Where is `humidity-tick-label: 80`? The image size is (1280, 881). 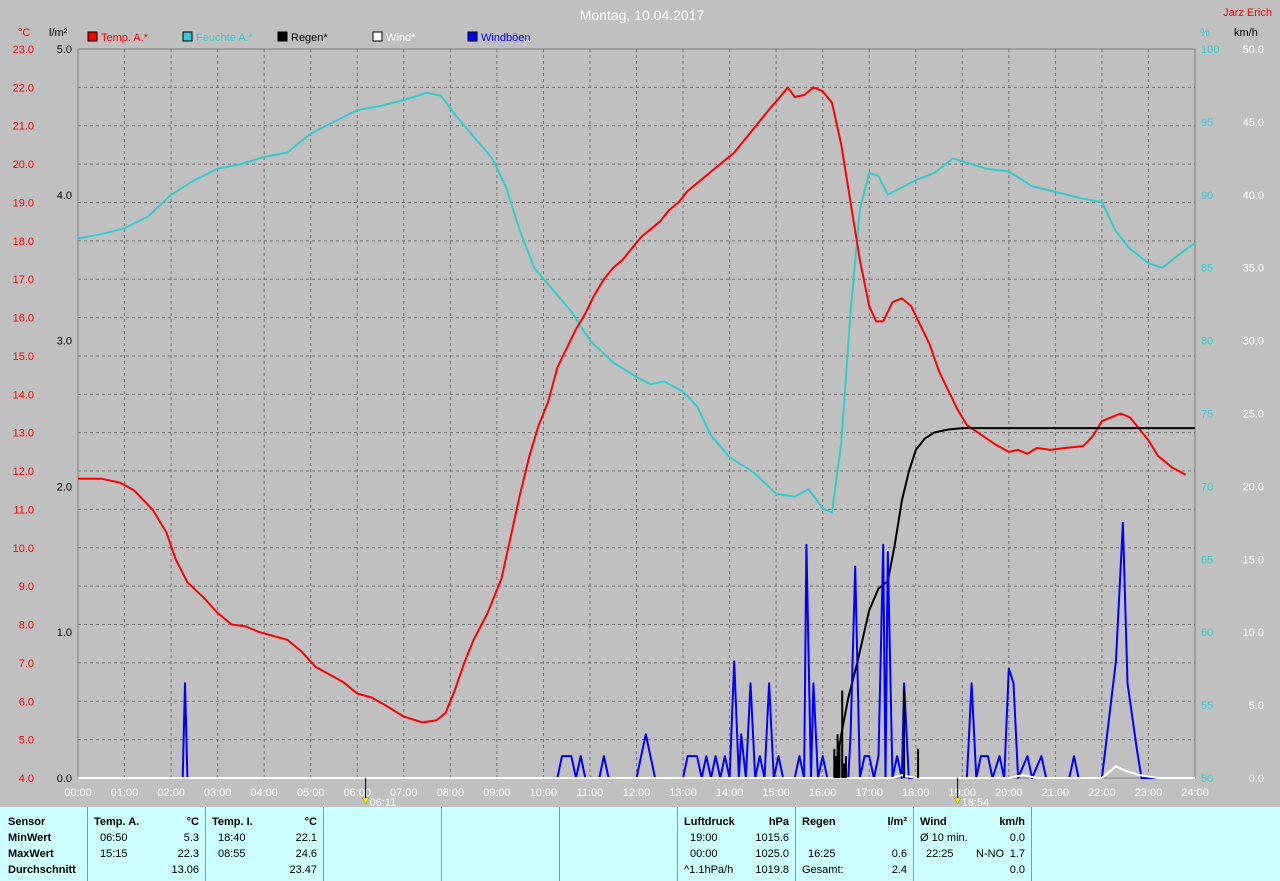 humidity-tick-label: 80 is located at coordinates (1207, 342).